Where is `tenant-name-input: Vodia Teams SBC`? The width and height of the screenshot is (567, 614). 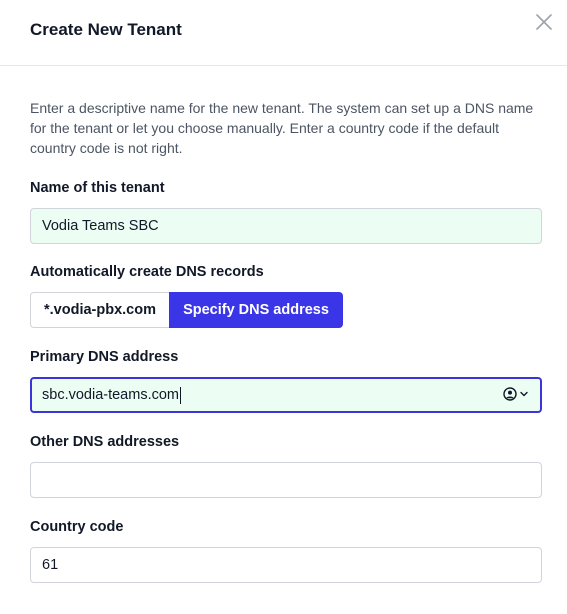 tenant-name-input: Vodia Teams SBC is located at coordinates (286, 226).